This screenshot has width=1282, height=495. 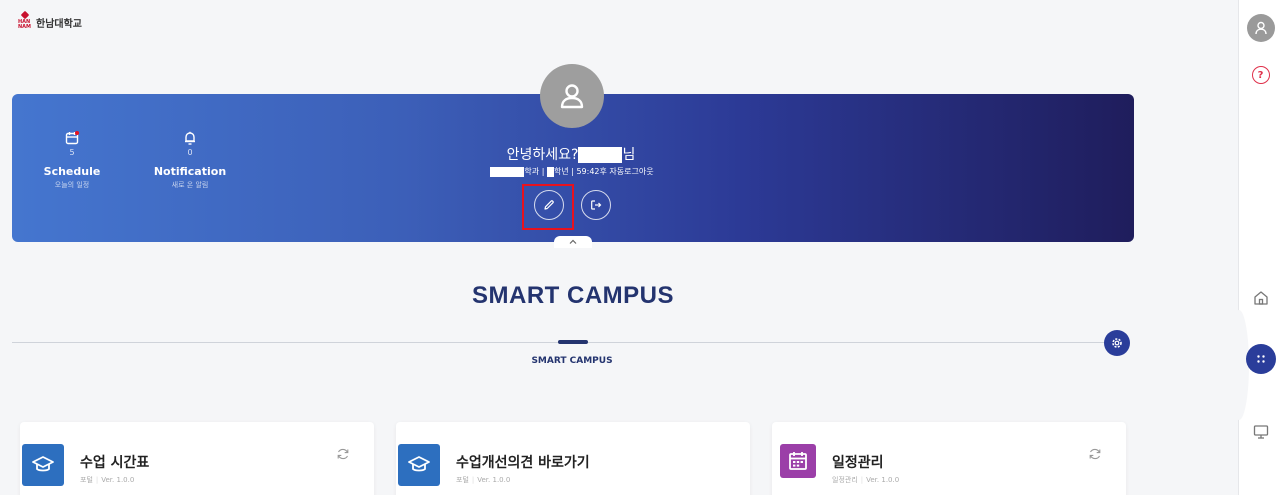 I want to click on card-meta: 일정관리 | Ver. 1.0.0, so click(x=866, y=480).